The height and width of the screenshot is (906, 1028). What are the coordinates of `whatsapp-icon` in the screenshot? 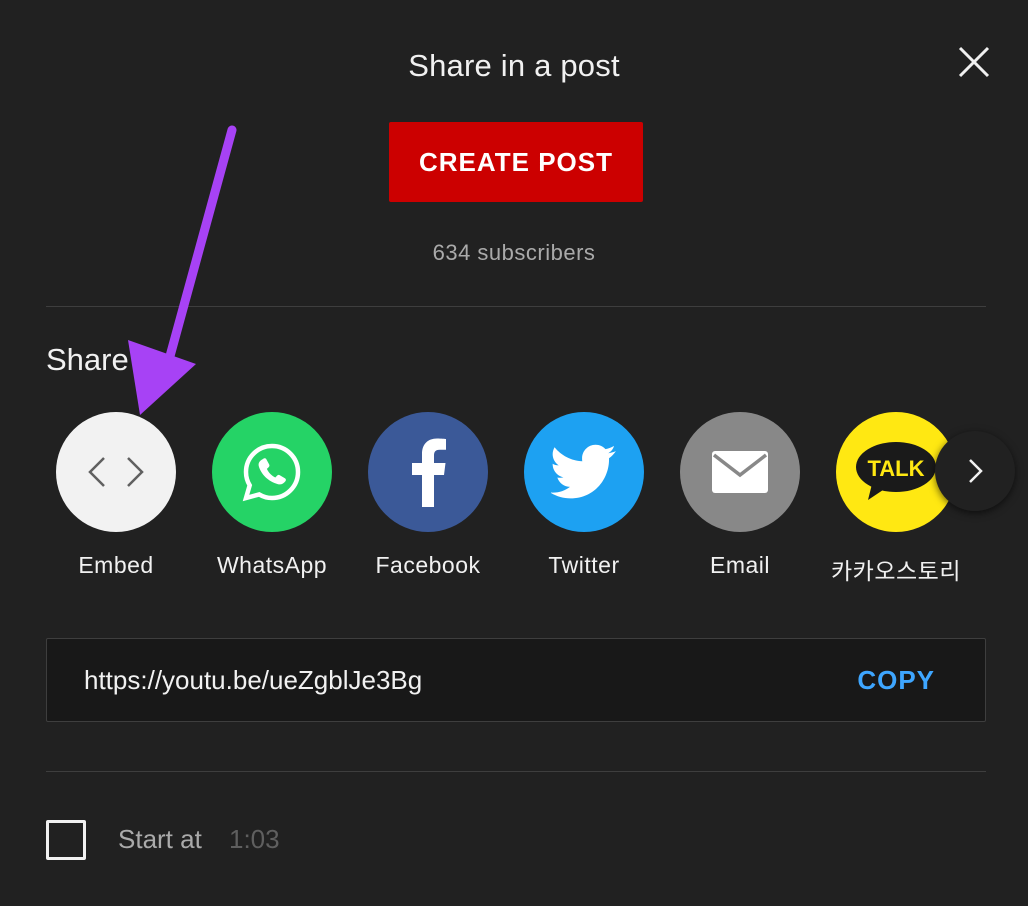 It's located at (271, 472).